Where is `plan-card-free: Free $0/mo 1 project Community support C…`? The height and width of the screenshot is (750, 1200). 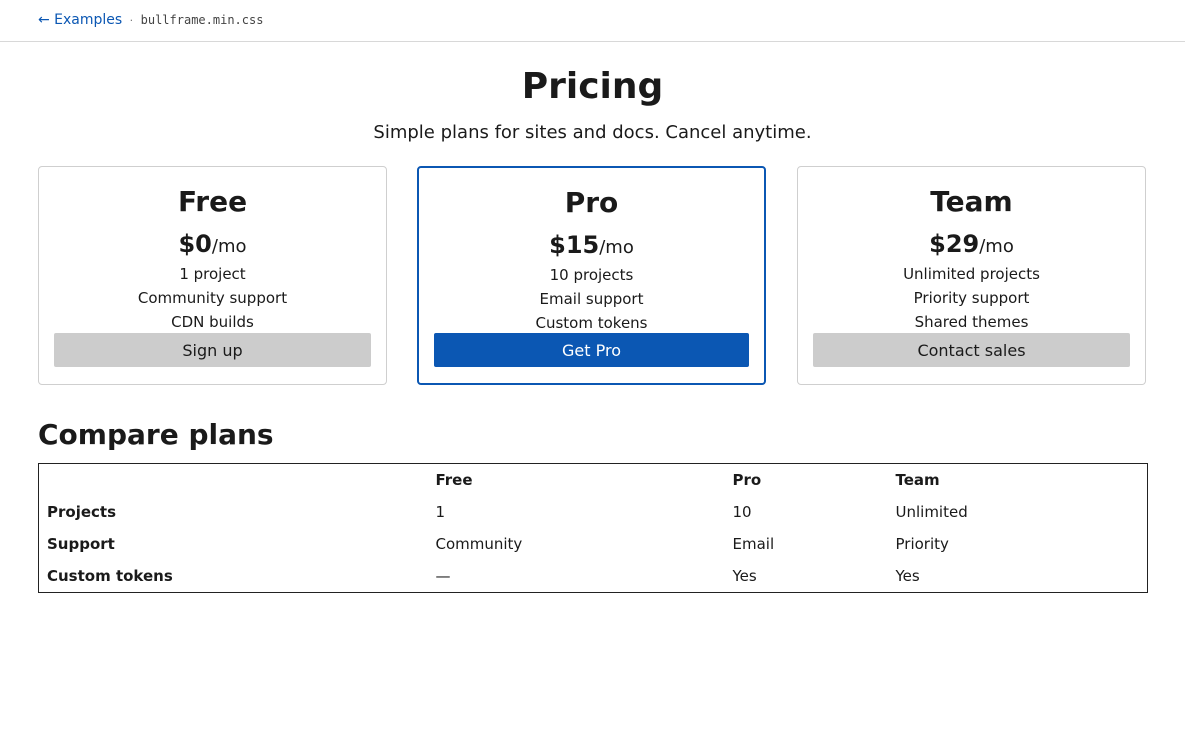
plan-card-free: Free $0/mo 1 project Community support C… is located at coordinates (212, 275).